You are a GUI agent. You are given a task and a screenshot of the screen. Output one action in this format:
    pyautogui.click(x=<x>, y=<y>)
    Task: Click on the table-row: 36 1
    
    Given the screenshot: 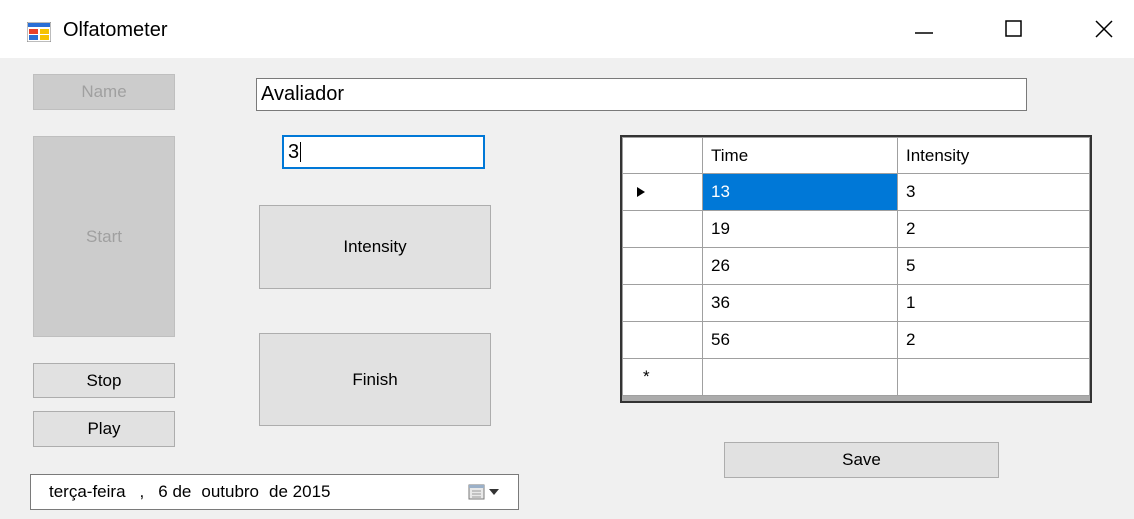 What is the action you would take?
    pyautogui.click(x=856, y=303)
    